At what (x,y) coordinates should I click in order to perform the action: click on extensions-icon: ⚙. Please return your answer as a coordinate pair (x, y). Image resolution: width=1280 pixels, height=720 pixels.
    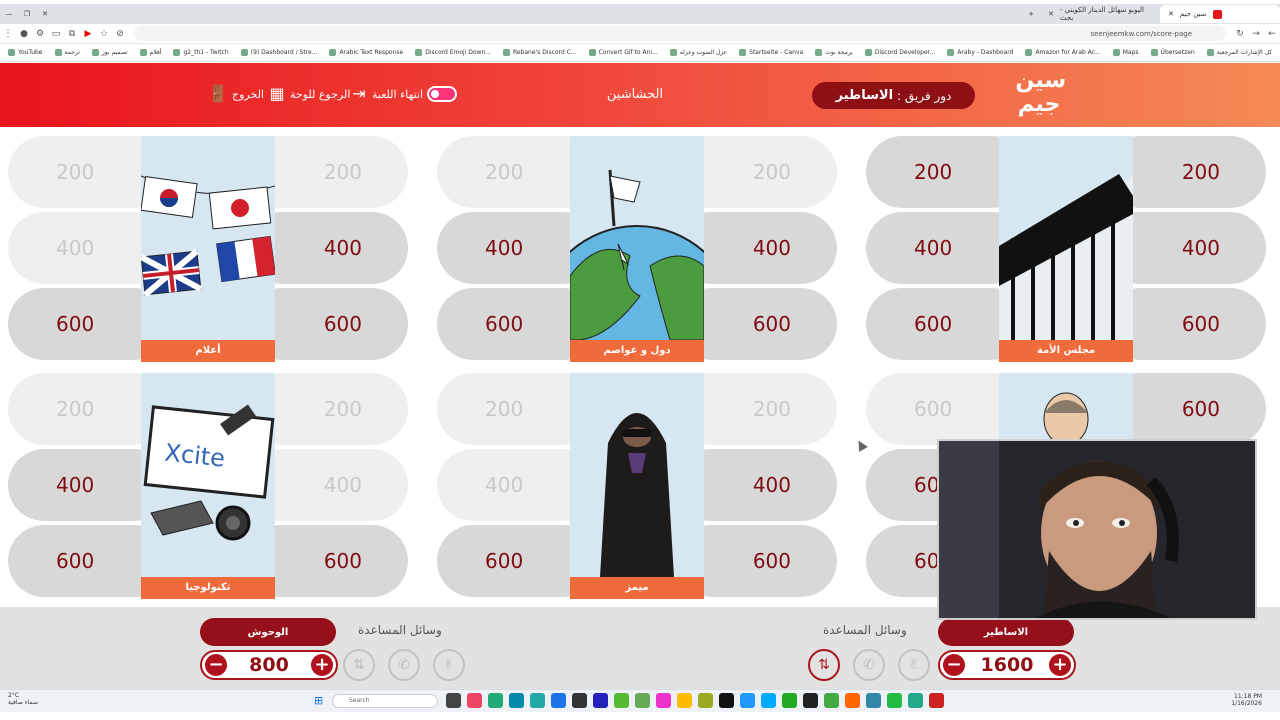
    Looking at the image, I should click on (40, 34).